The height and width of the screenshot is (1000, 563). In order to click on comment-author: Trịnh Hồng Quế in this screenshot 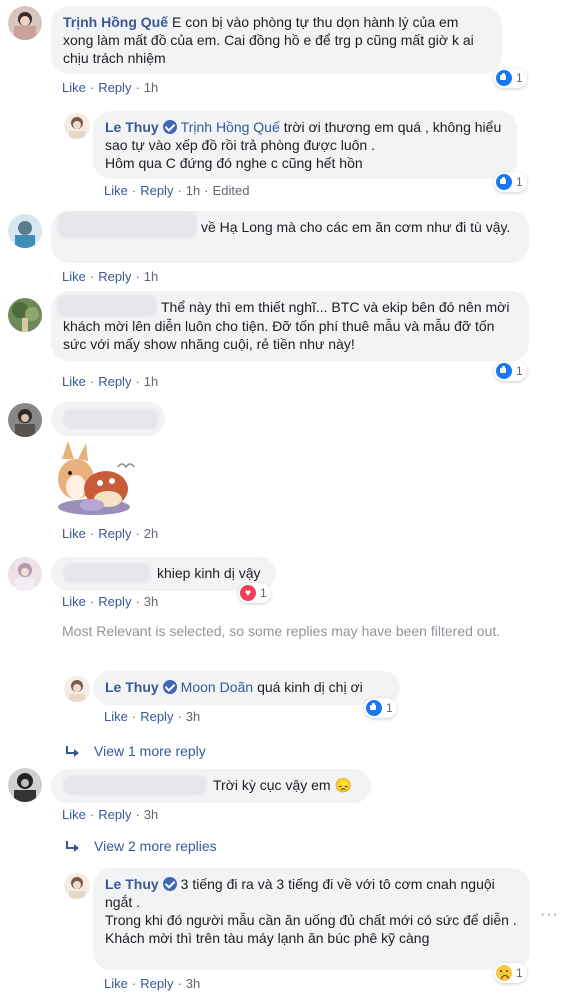, I will do `click(115, 22)`.